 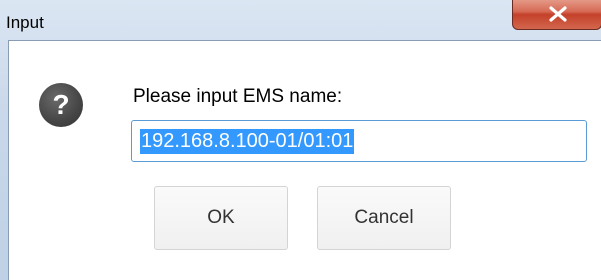 I want to click on prompt-label: Please input EMS name:, so click(x=238, y=96).